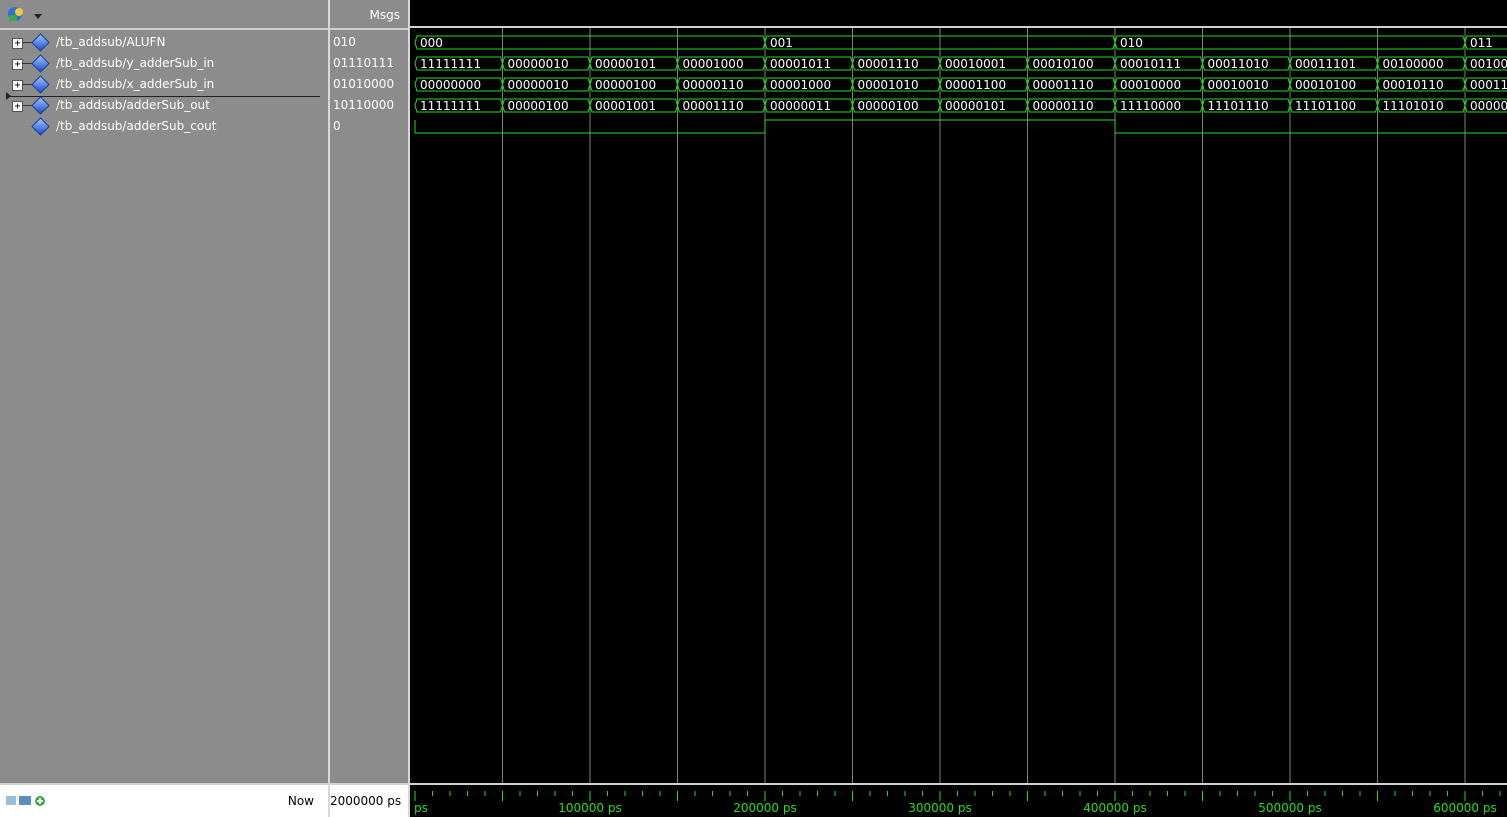 This screenshot has width=1507, height=817. I want to click on signal-value: 01110111, so click(364, 63).